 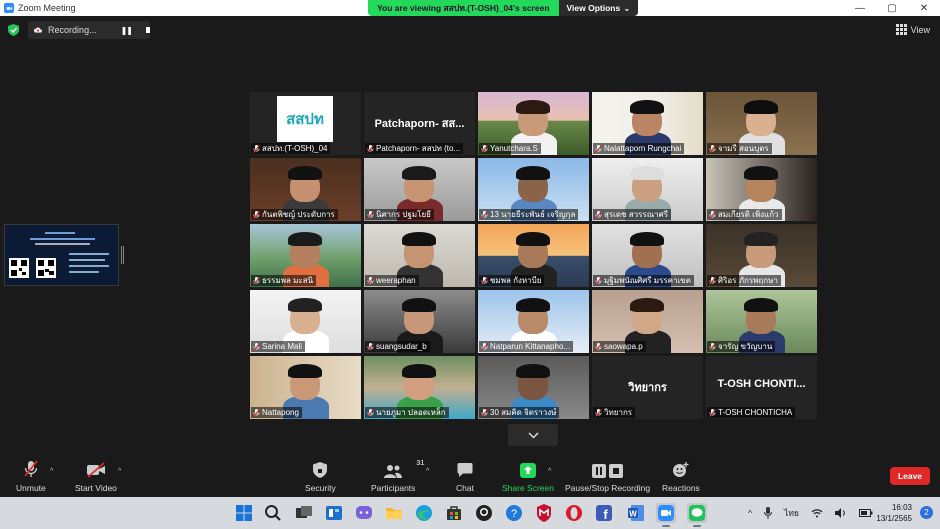 I want to click on gallery-next-page-button, so click(x=533, y=435).